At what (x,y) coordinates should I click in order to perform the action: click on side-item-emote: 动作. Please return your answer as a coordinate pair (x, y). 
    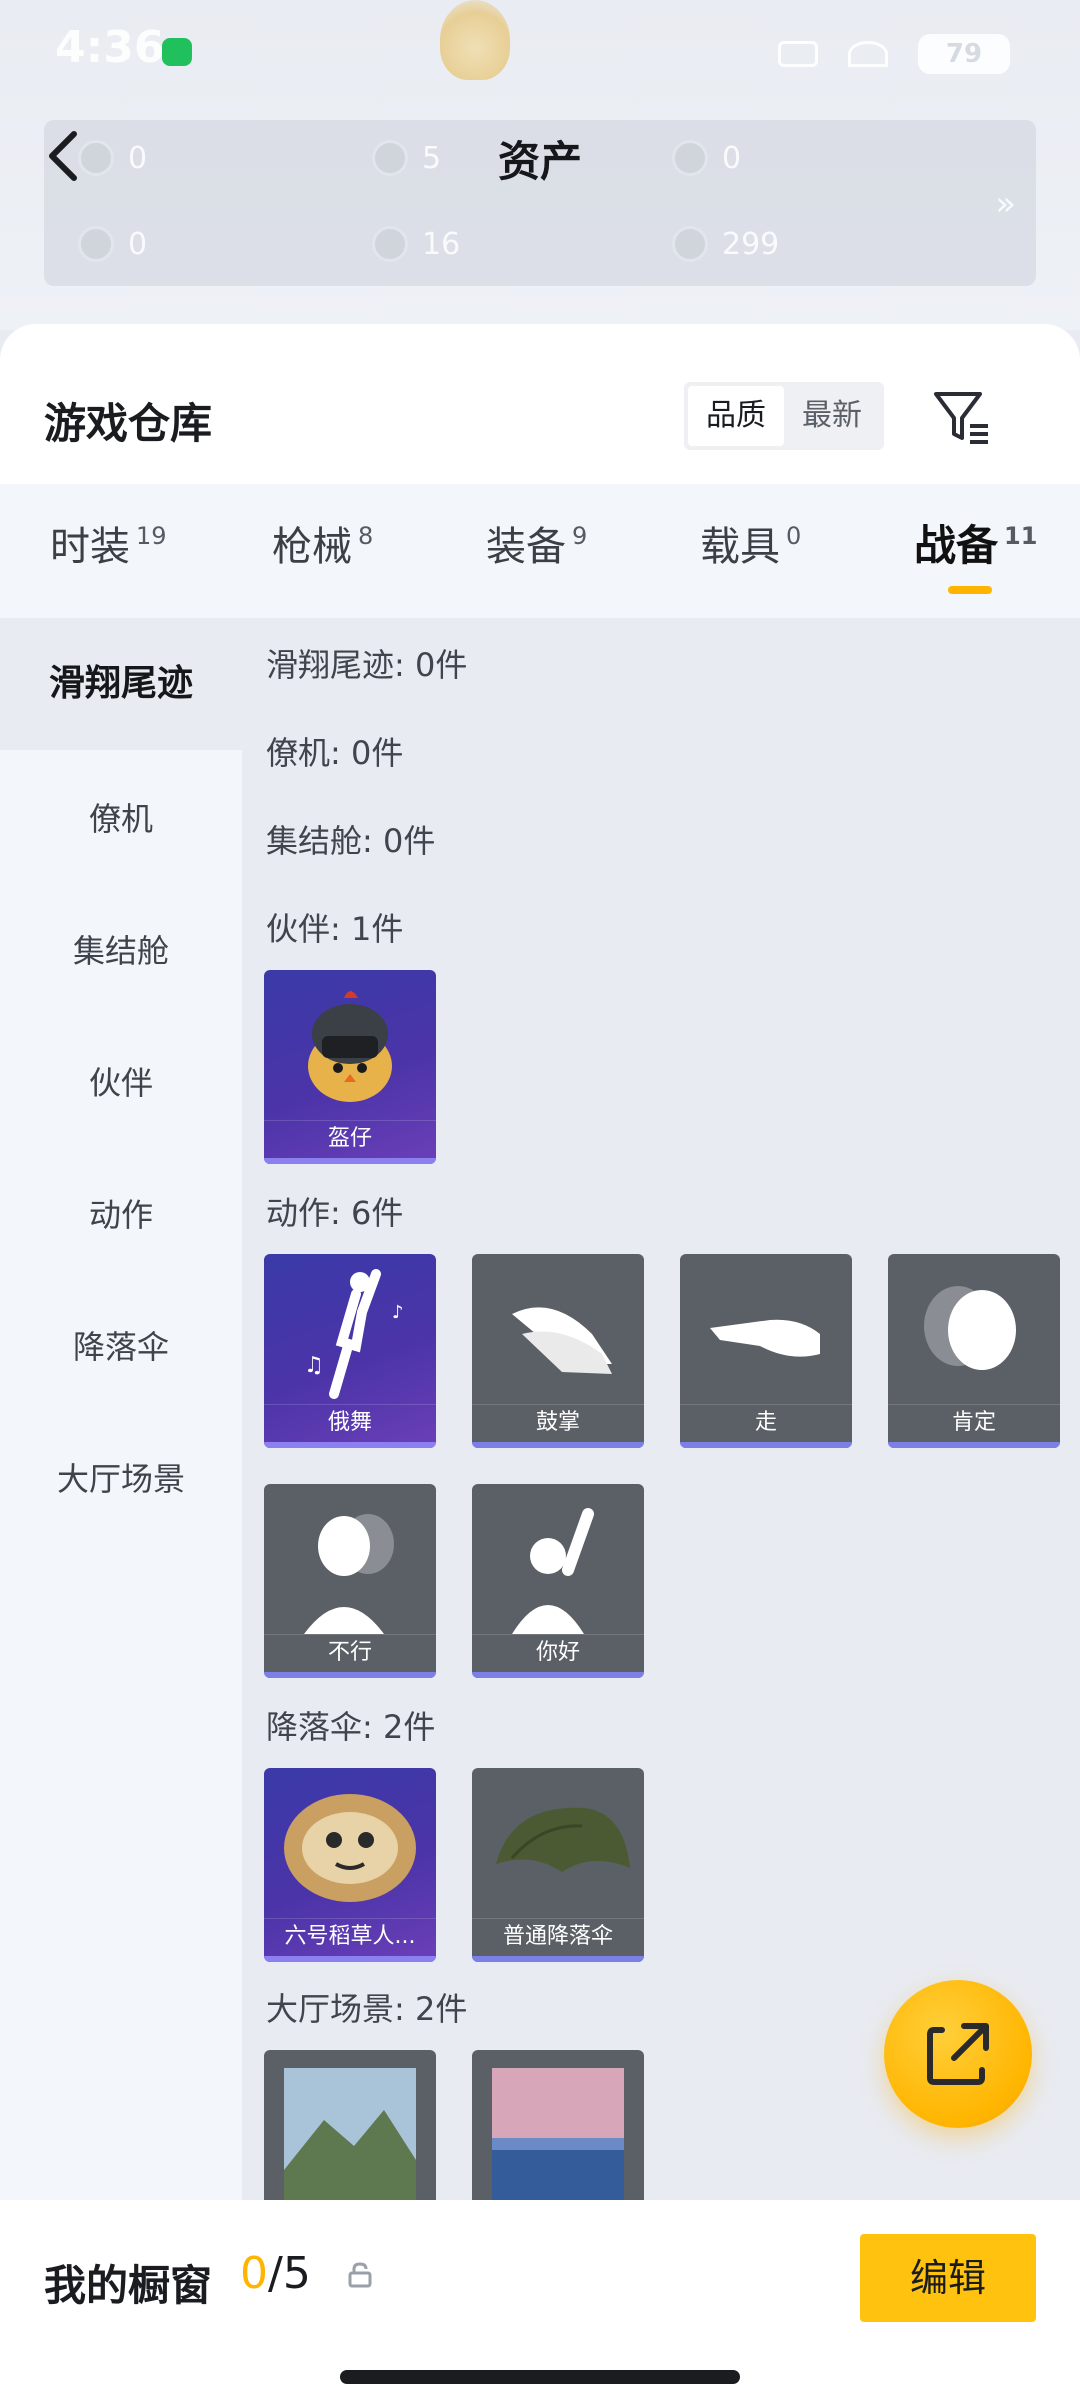
    Looking at the image, I should click on (121, 1213).